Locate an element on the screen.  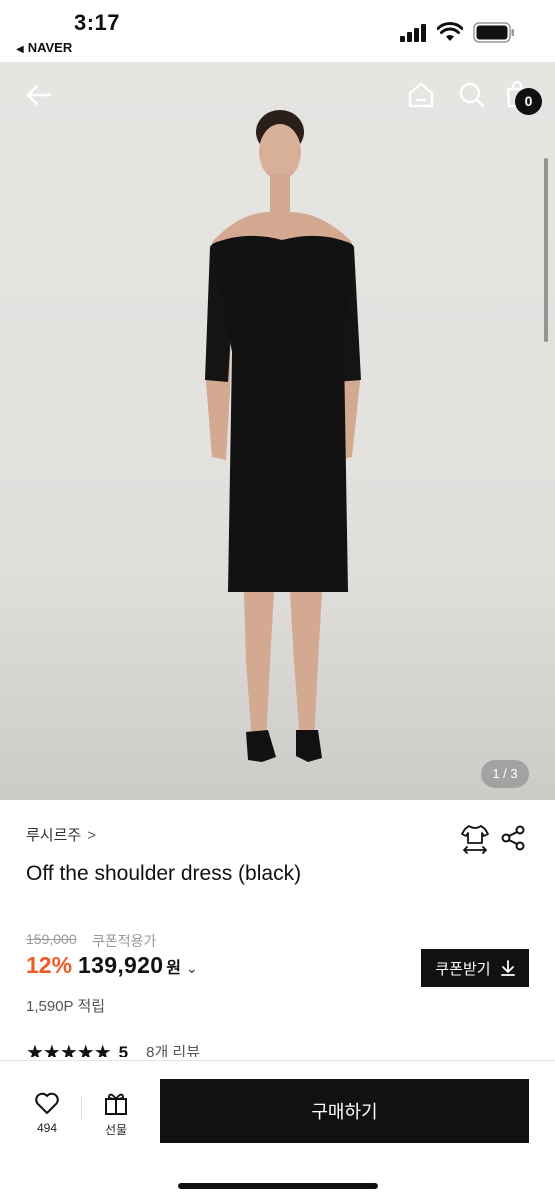
gift-icon is located at coordinates (116, 1104).